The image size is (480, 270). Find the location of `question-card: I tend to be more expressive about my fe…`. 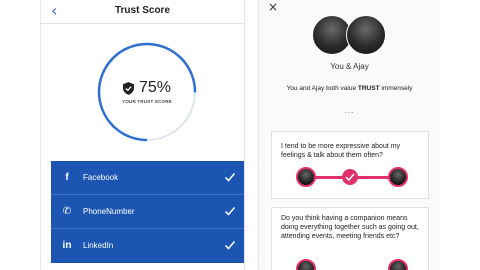

question-card: I tend to be more expressive about my fe… is located at coordinates (350, 165).